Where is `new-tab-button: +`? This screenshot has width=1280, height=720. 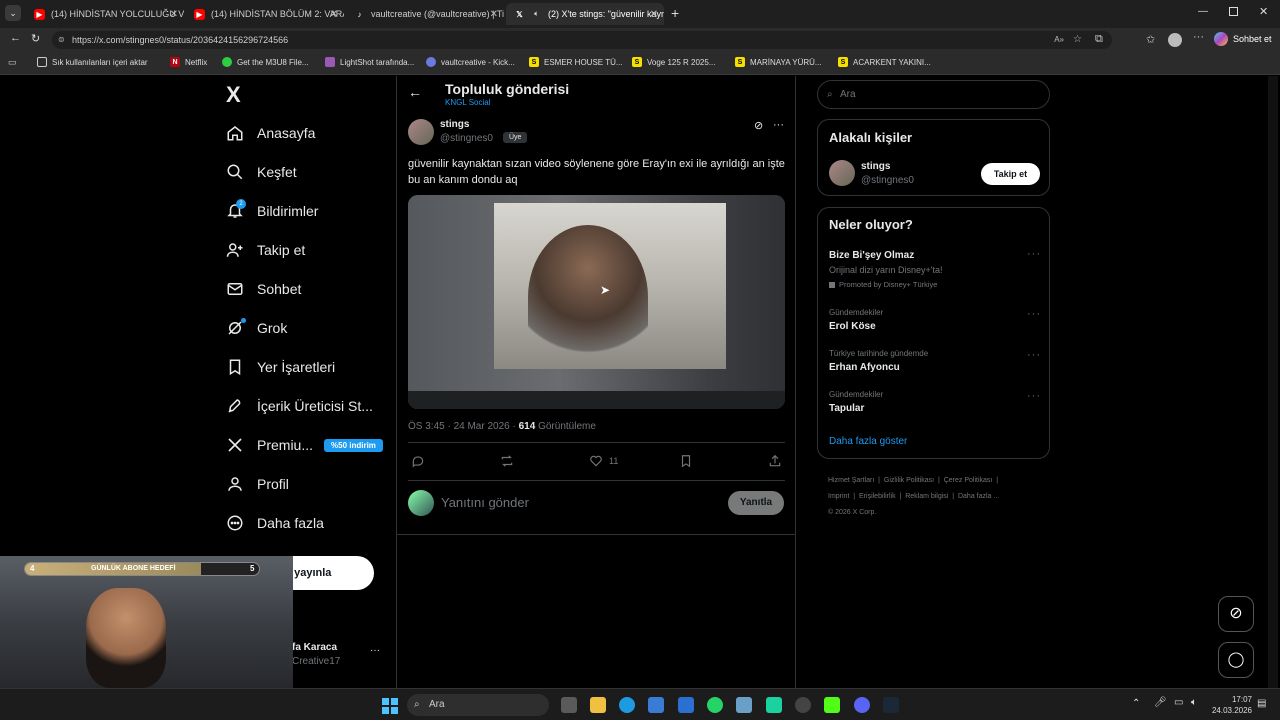
new-tab-button: + is located at coordinates (675, 13).